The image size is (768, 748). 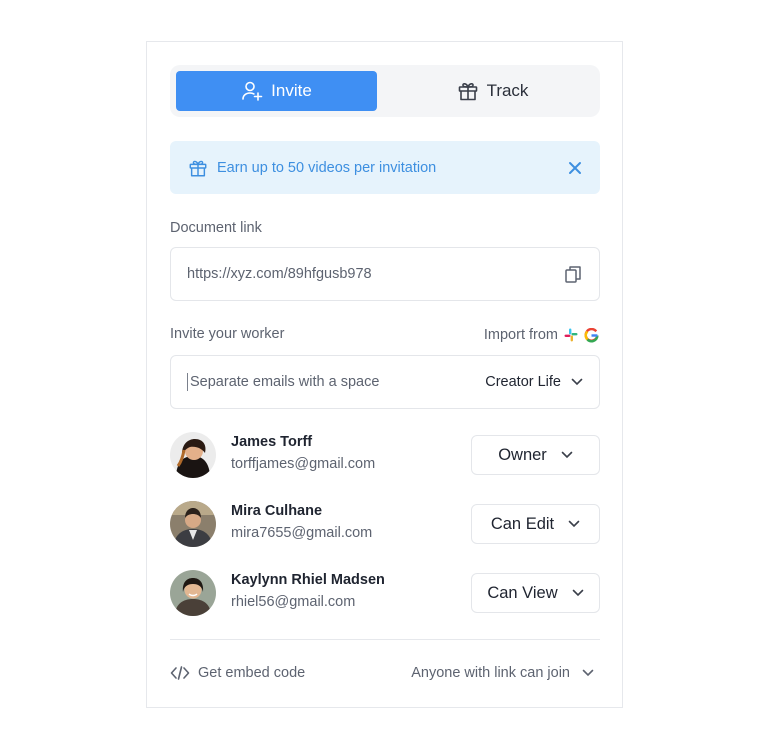 I want to click on email-input, so click(x=336, y=382).